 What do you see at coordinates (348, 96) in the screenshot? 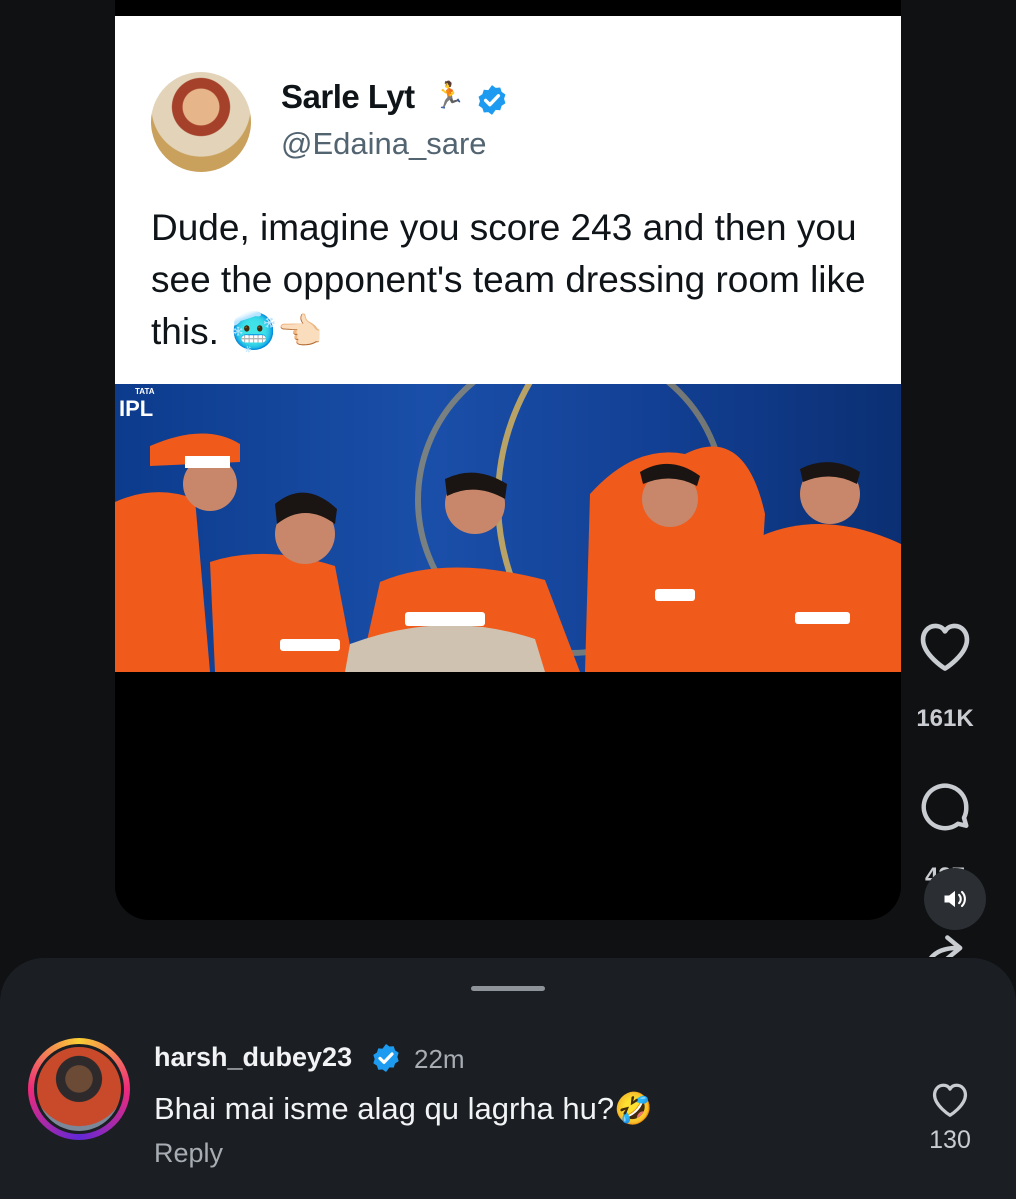
I see `tweet-author-name: Sarle Lyt` at bounding box center [348, 96].